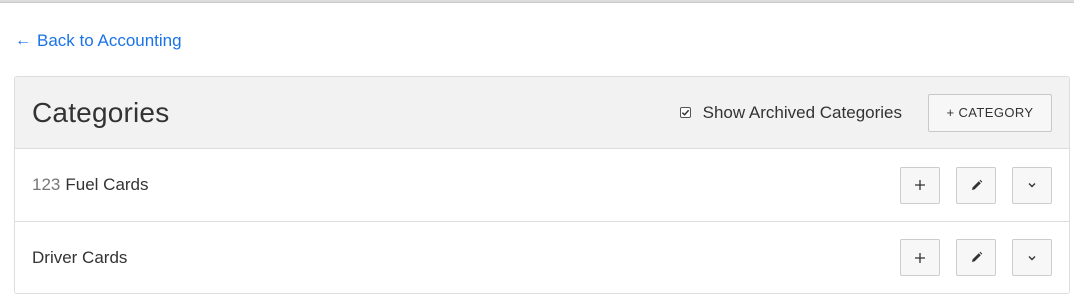 This screenshot has width=1074, height=294. What do you see at coordinates (101, 112) in the screenshot?
I see `page-title: Categories` at bounding box center [101, 112].